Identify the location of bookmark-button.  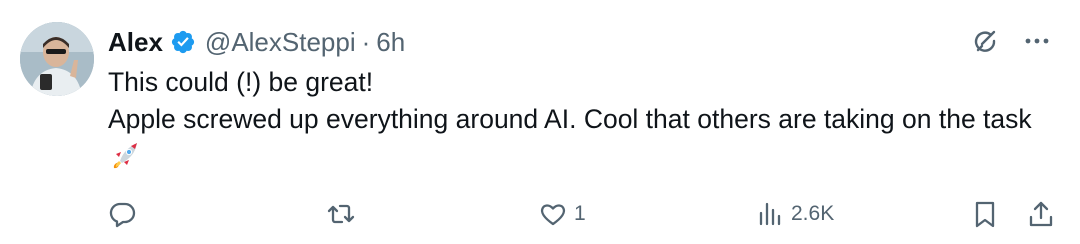
(985, 214).